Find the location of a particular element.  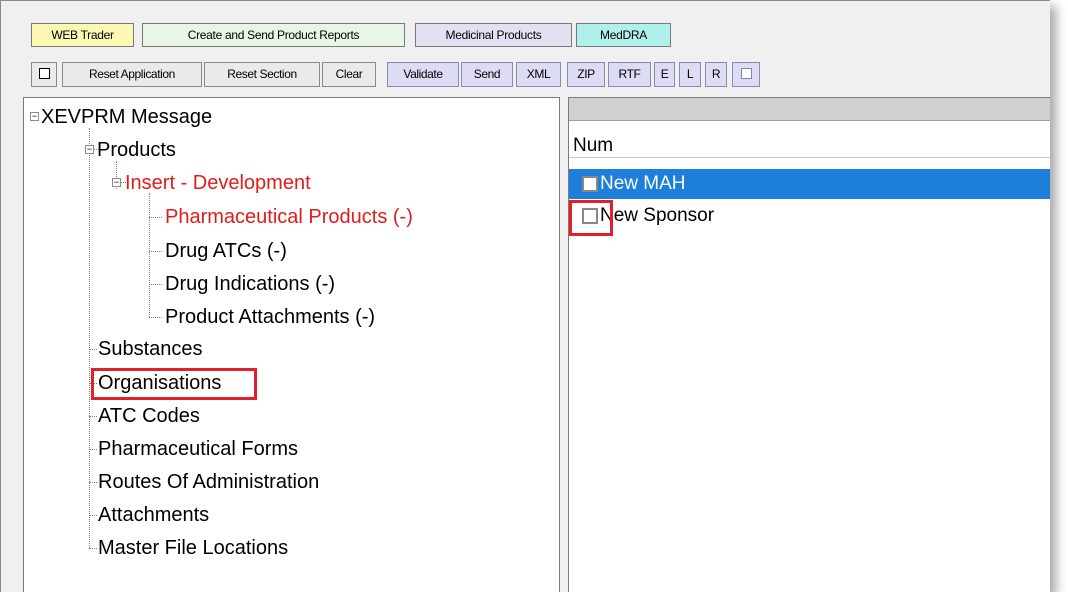

tree-node-substances: Substances is located at coordinates (150, 349).